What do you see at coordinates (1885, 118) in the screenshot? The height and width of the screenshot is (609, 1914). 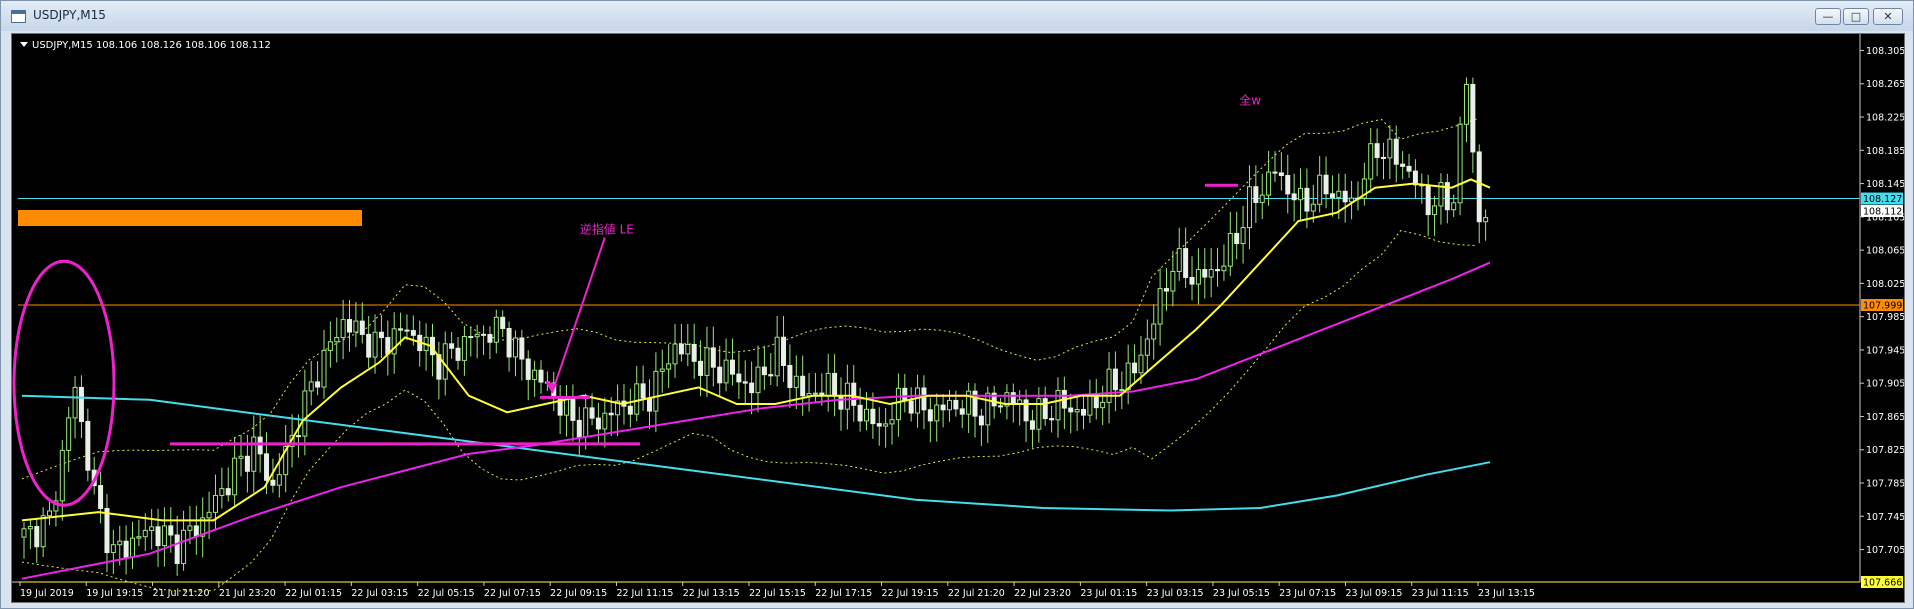 I see `y-tick-label: 108.225` at bounding box center [1885, 118].